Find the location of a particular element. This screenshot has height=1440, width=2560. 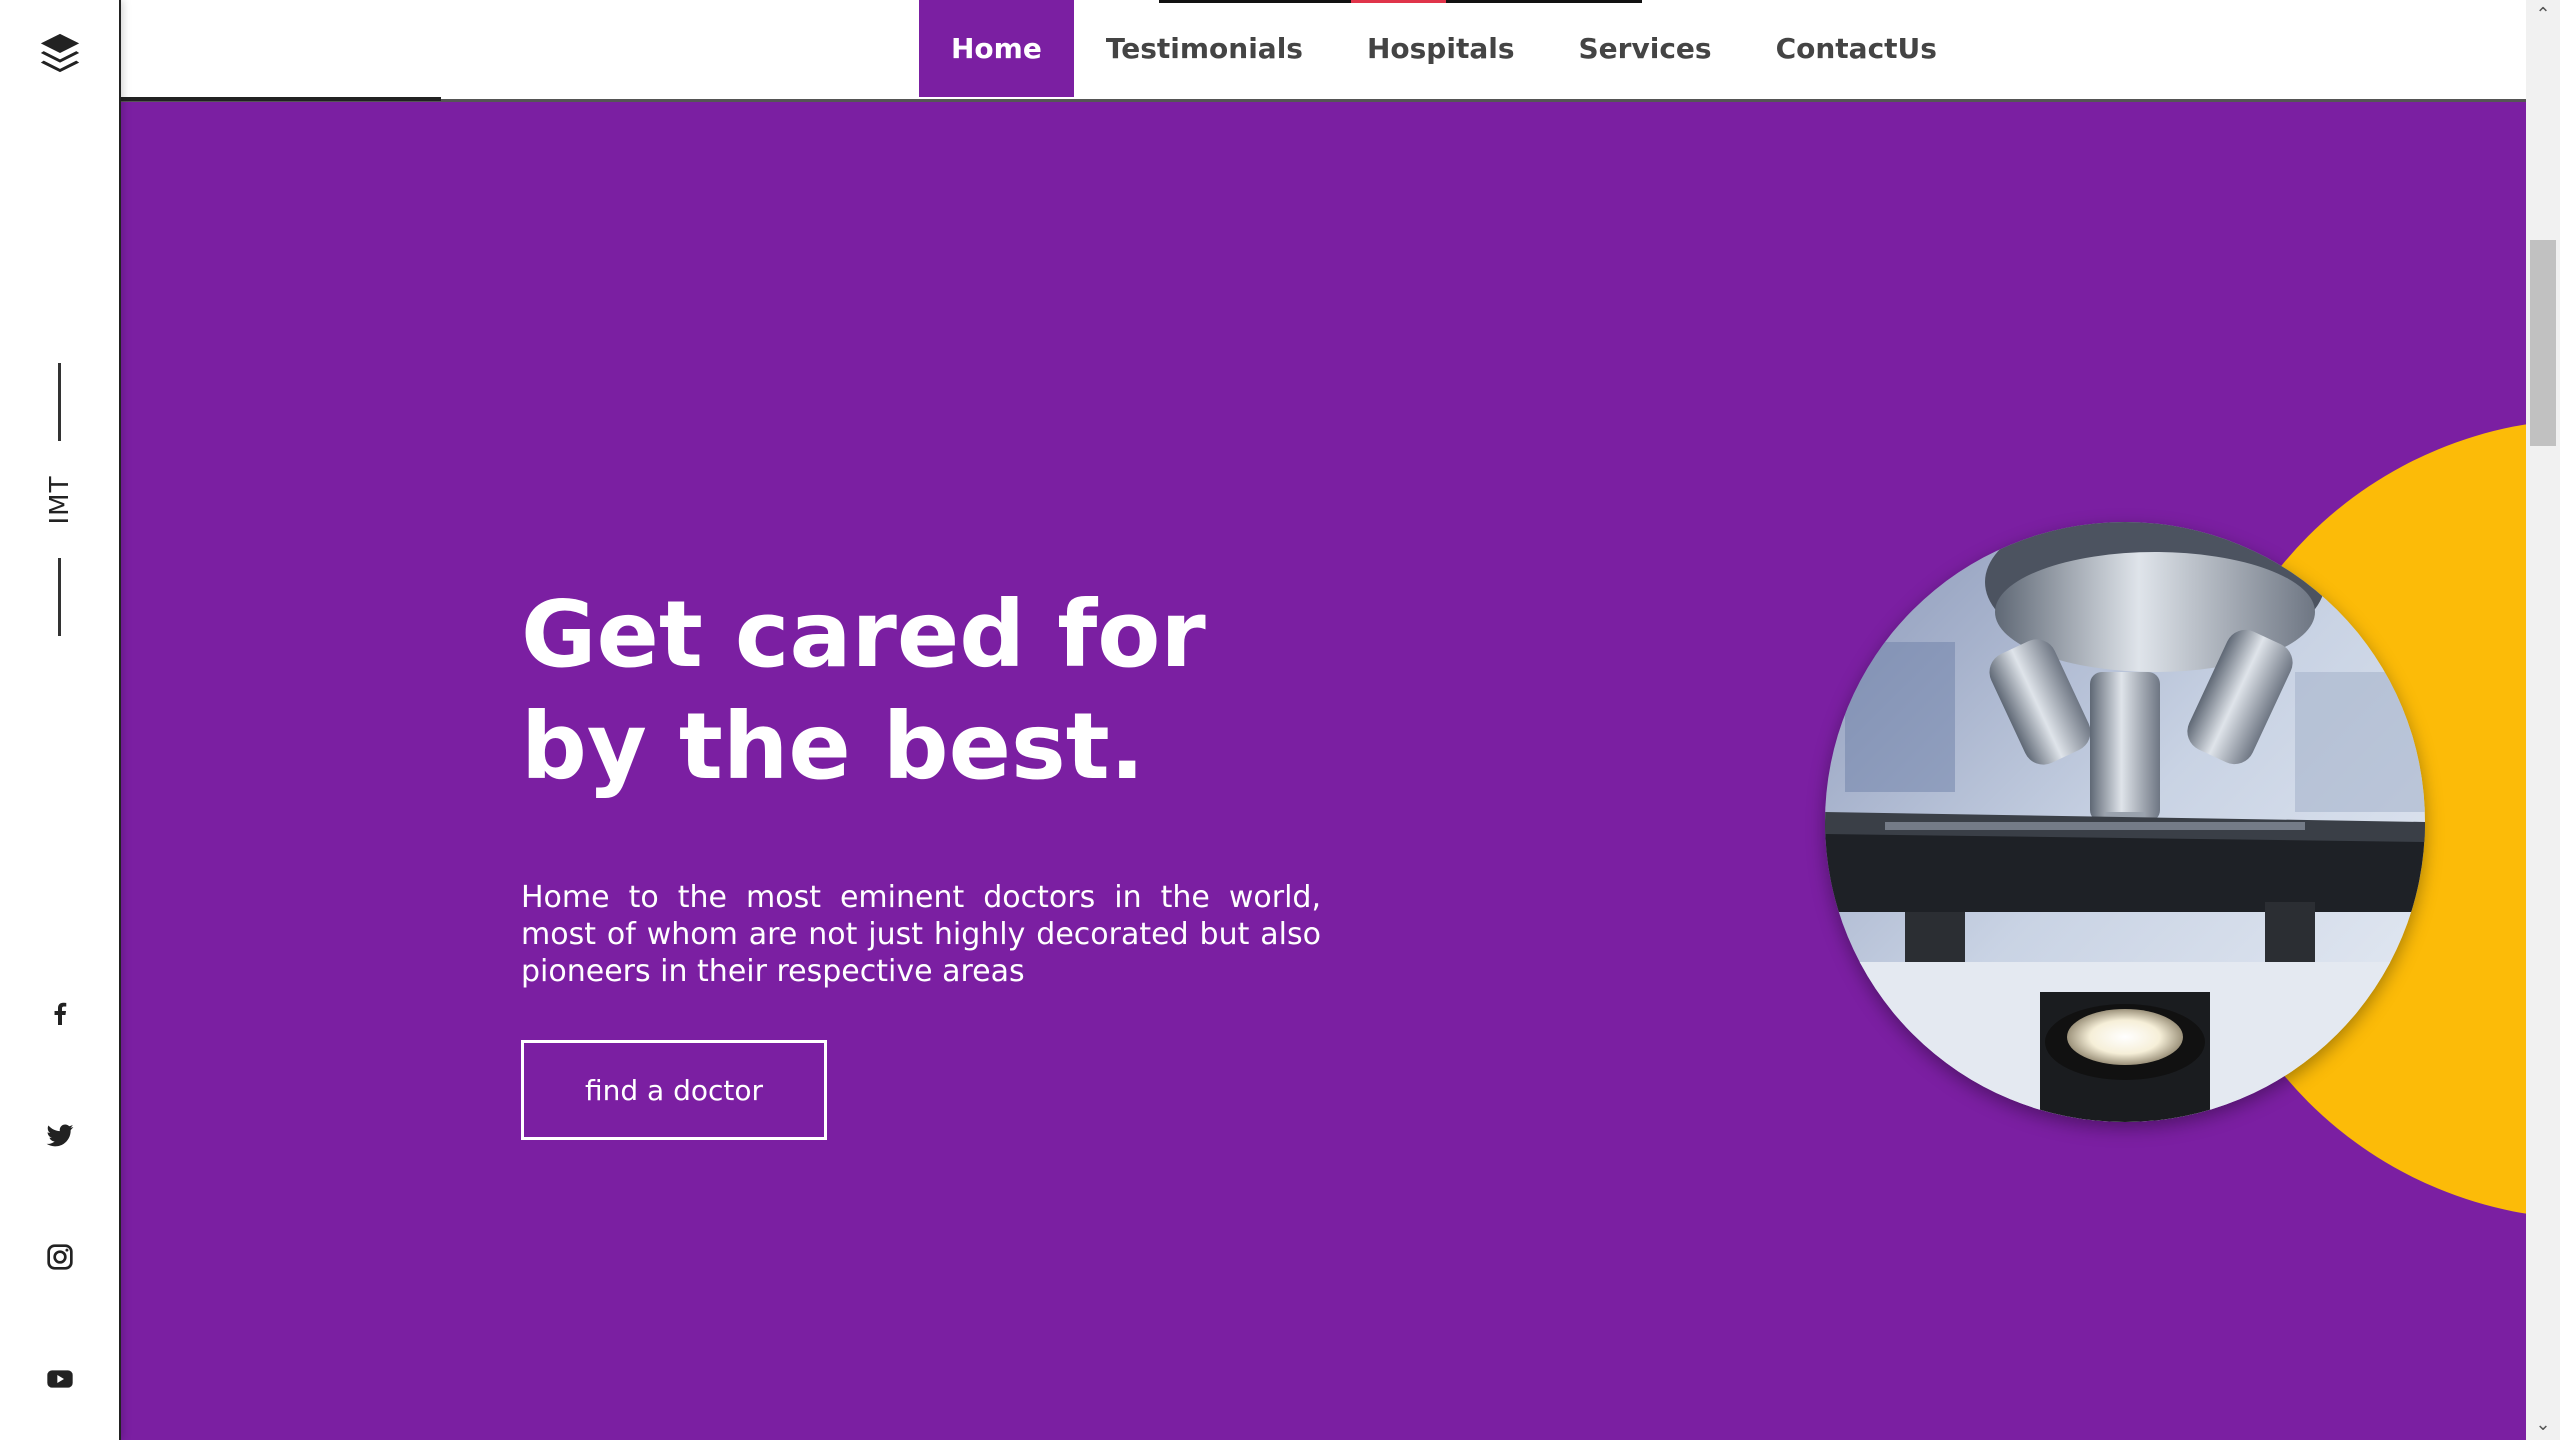

nav-hospitals: Hospitals is located at coordinates (1441, 48).